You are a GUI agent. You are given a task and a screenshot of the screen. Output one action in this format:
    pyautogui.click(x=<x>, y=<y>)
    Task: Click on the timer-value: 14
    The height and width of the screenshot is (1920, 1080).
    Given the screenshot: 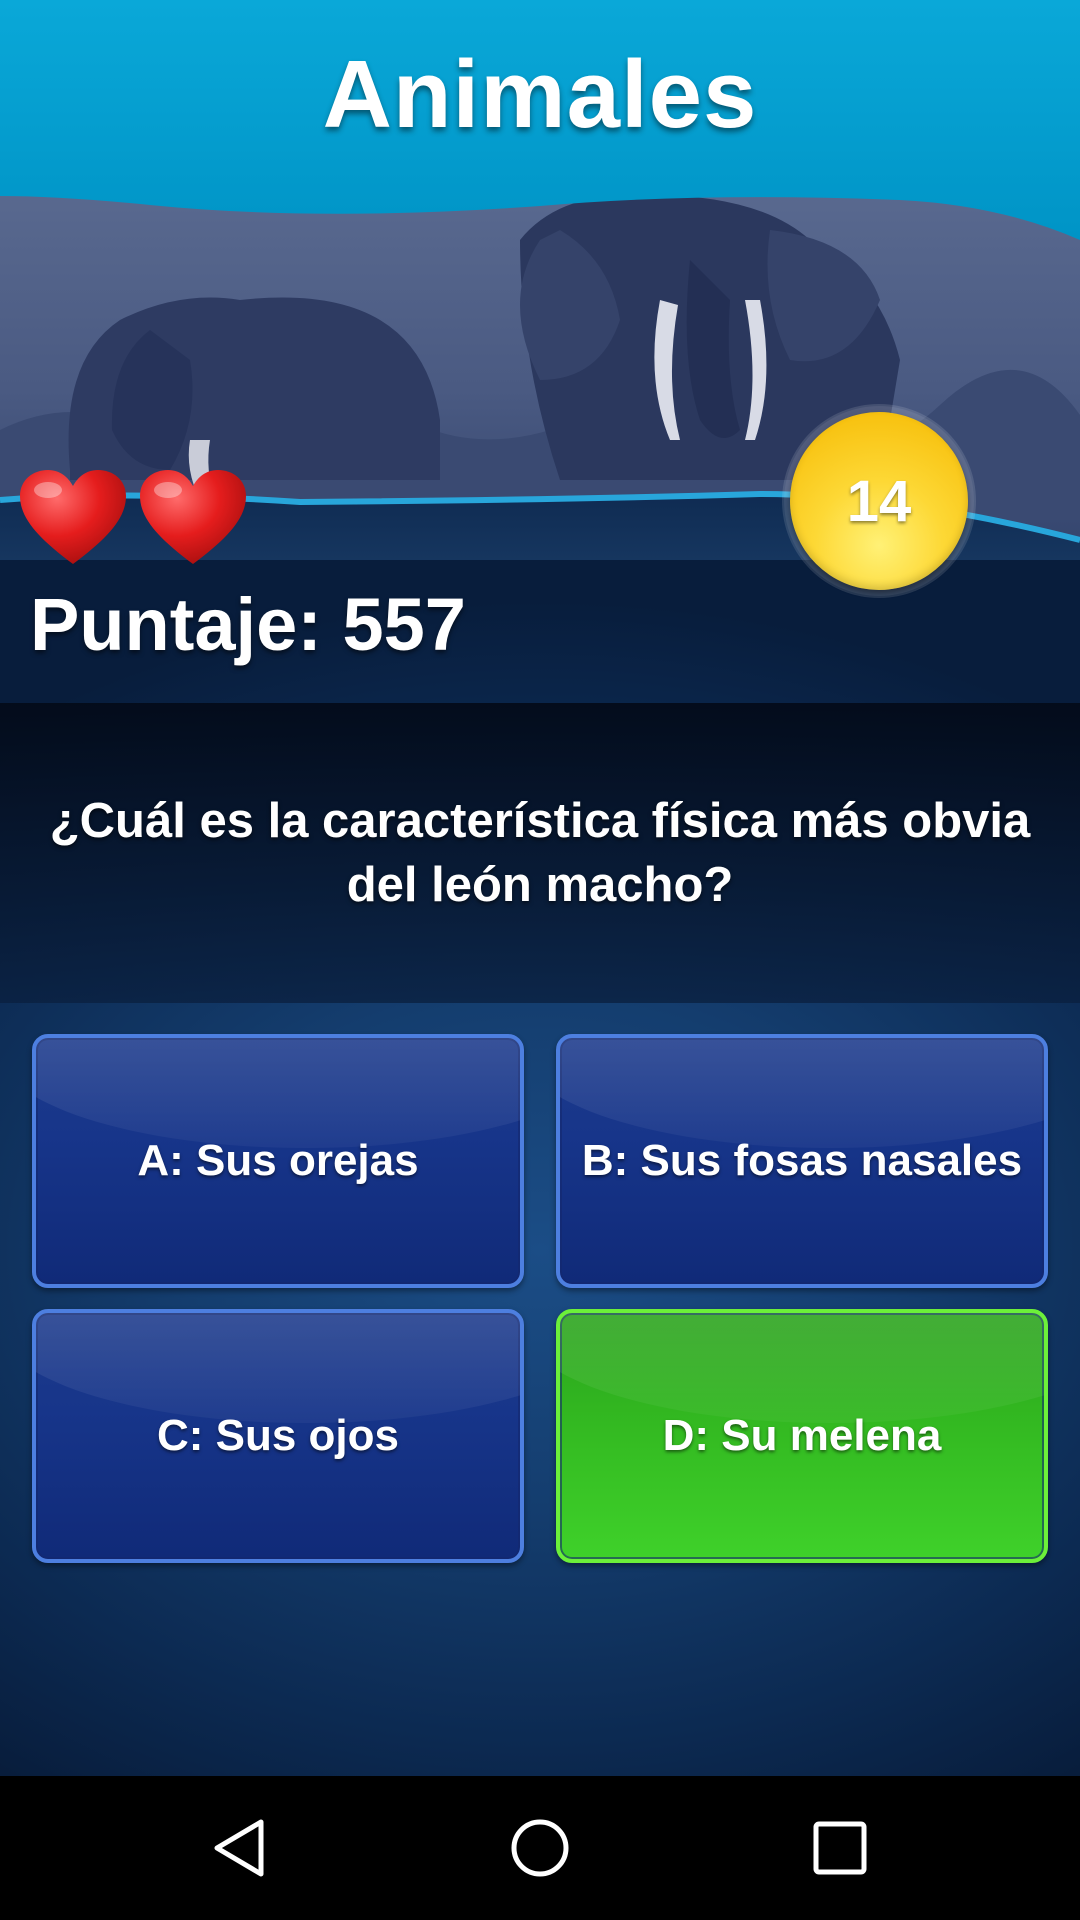 What is the action you would take?
    pyautogui.click(x=879, y=501)
    